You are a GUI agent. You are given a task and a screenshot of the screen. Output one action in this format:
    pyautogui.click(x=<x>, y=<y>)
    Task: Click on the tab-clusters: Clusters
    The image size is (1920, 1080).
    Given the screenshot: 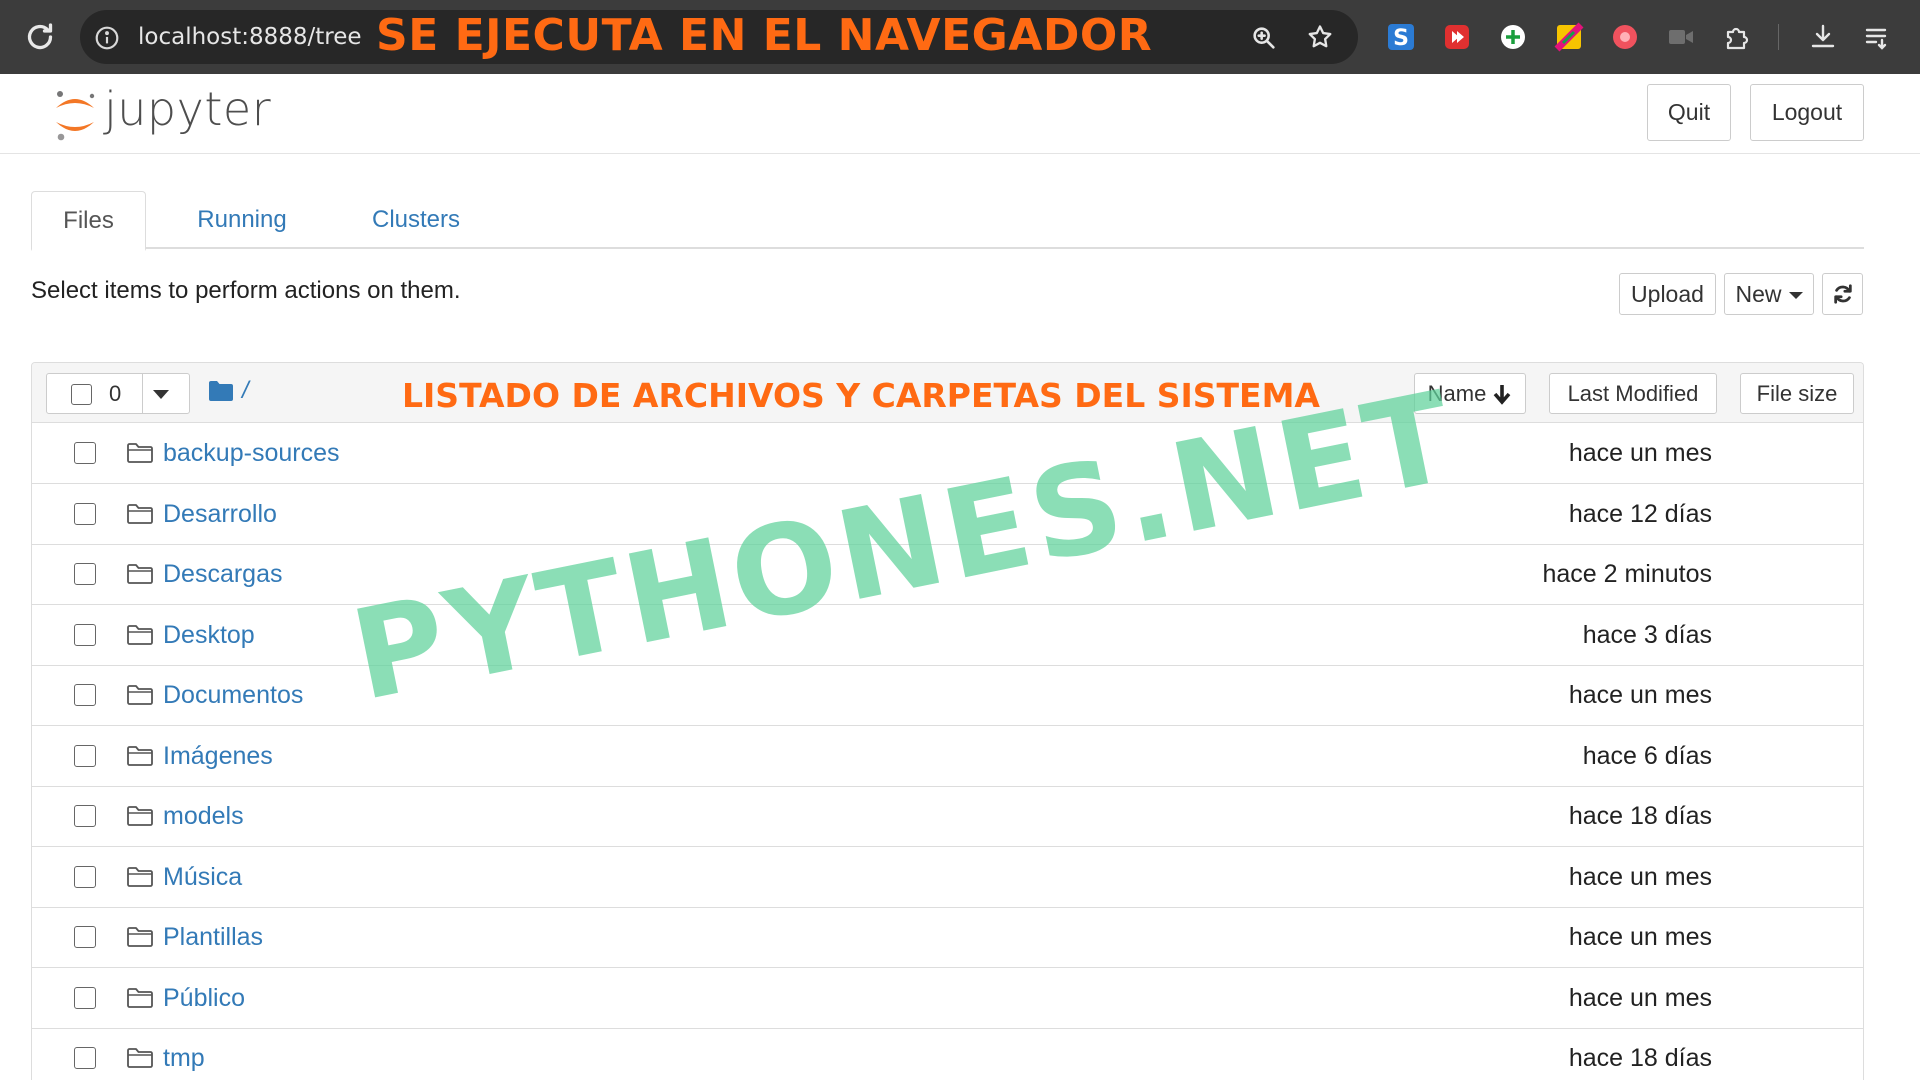 What is the action you would take?
    pyautogui.click(x=416, y=220)
    